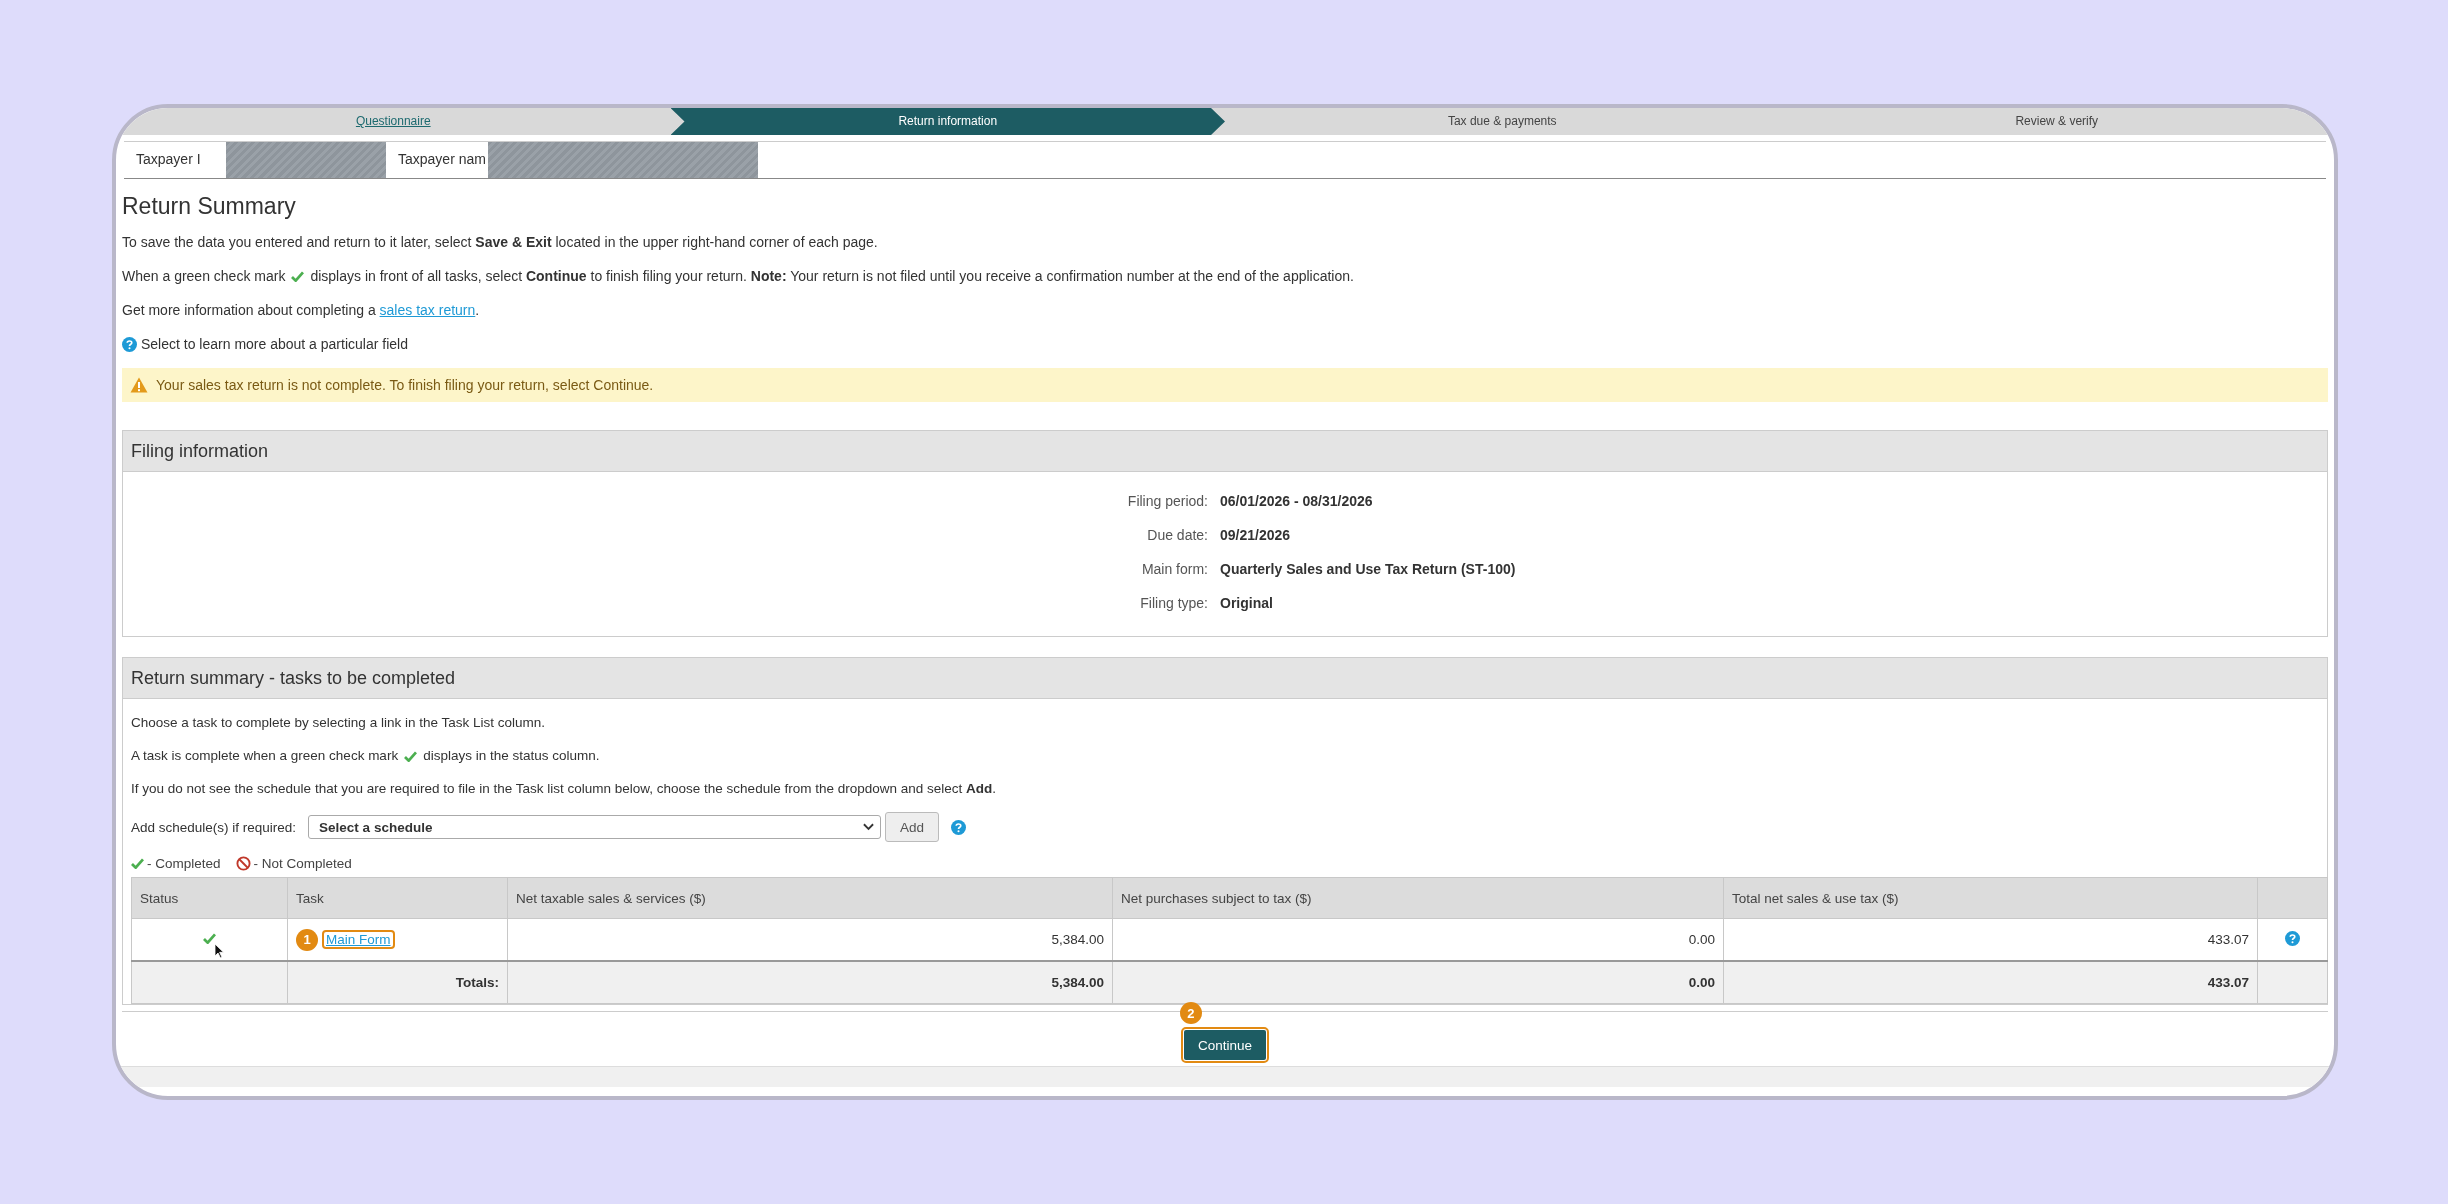  I want to click on field-label: Filing period:, so click(1167, 501).